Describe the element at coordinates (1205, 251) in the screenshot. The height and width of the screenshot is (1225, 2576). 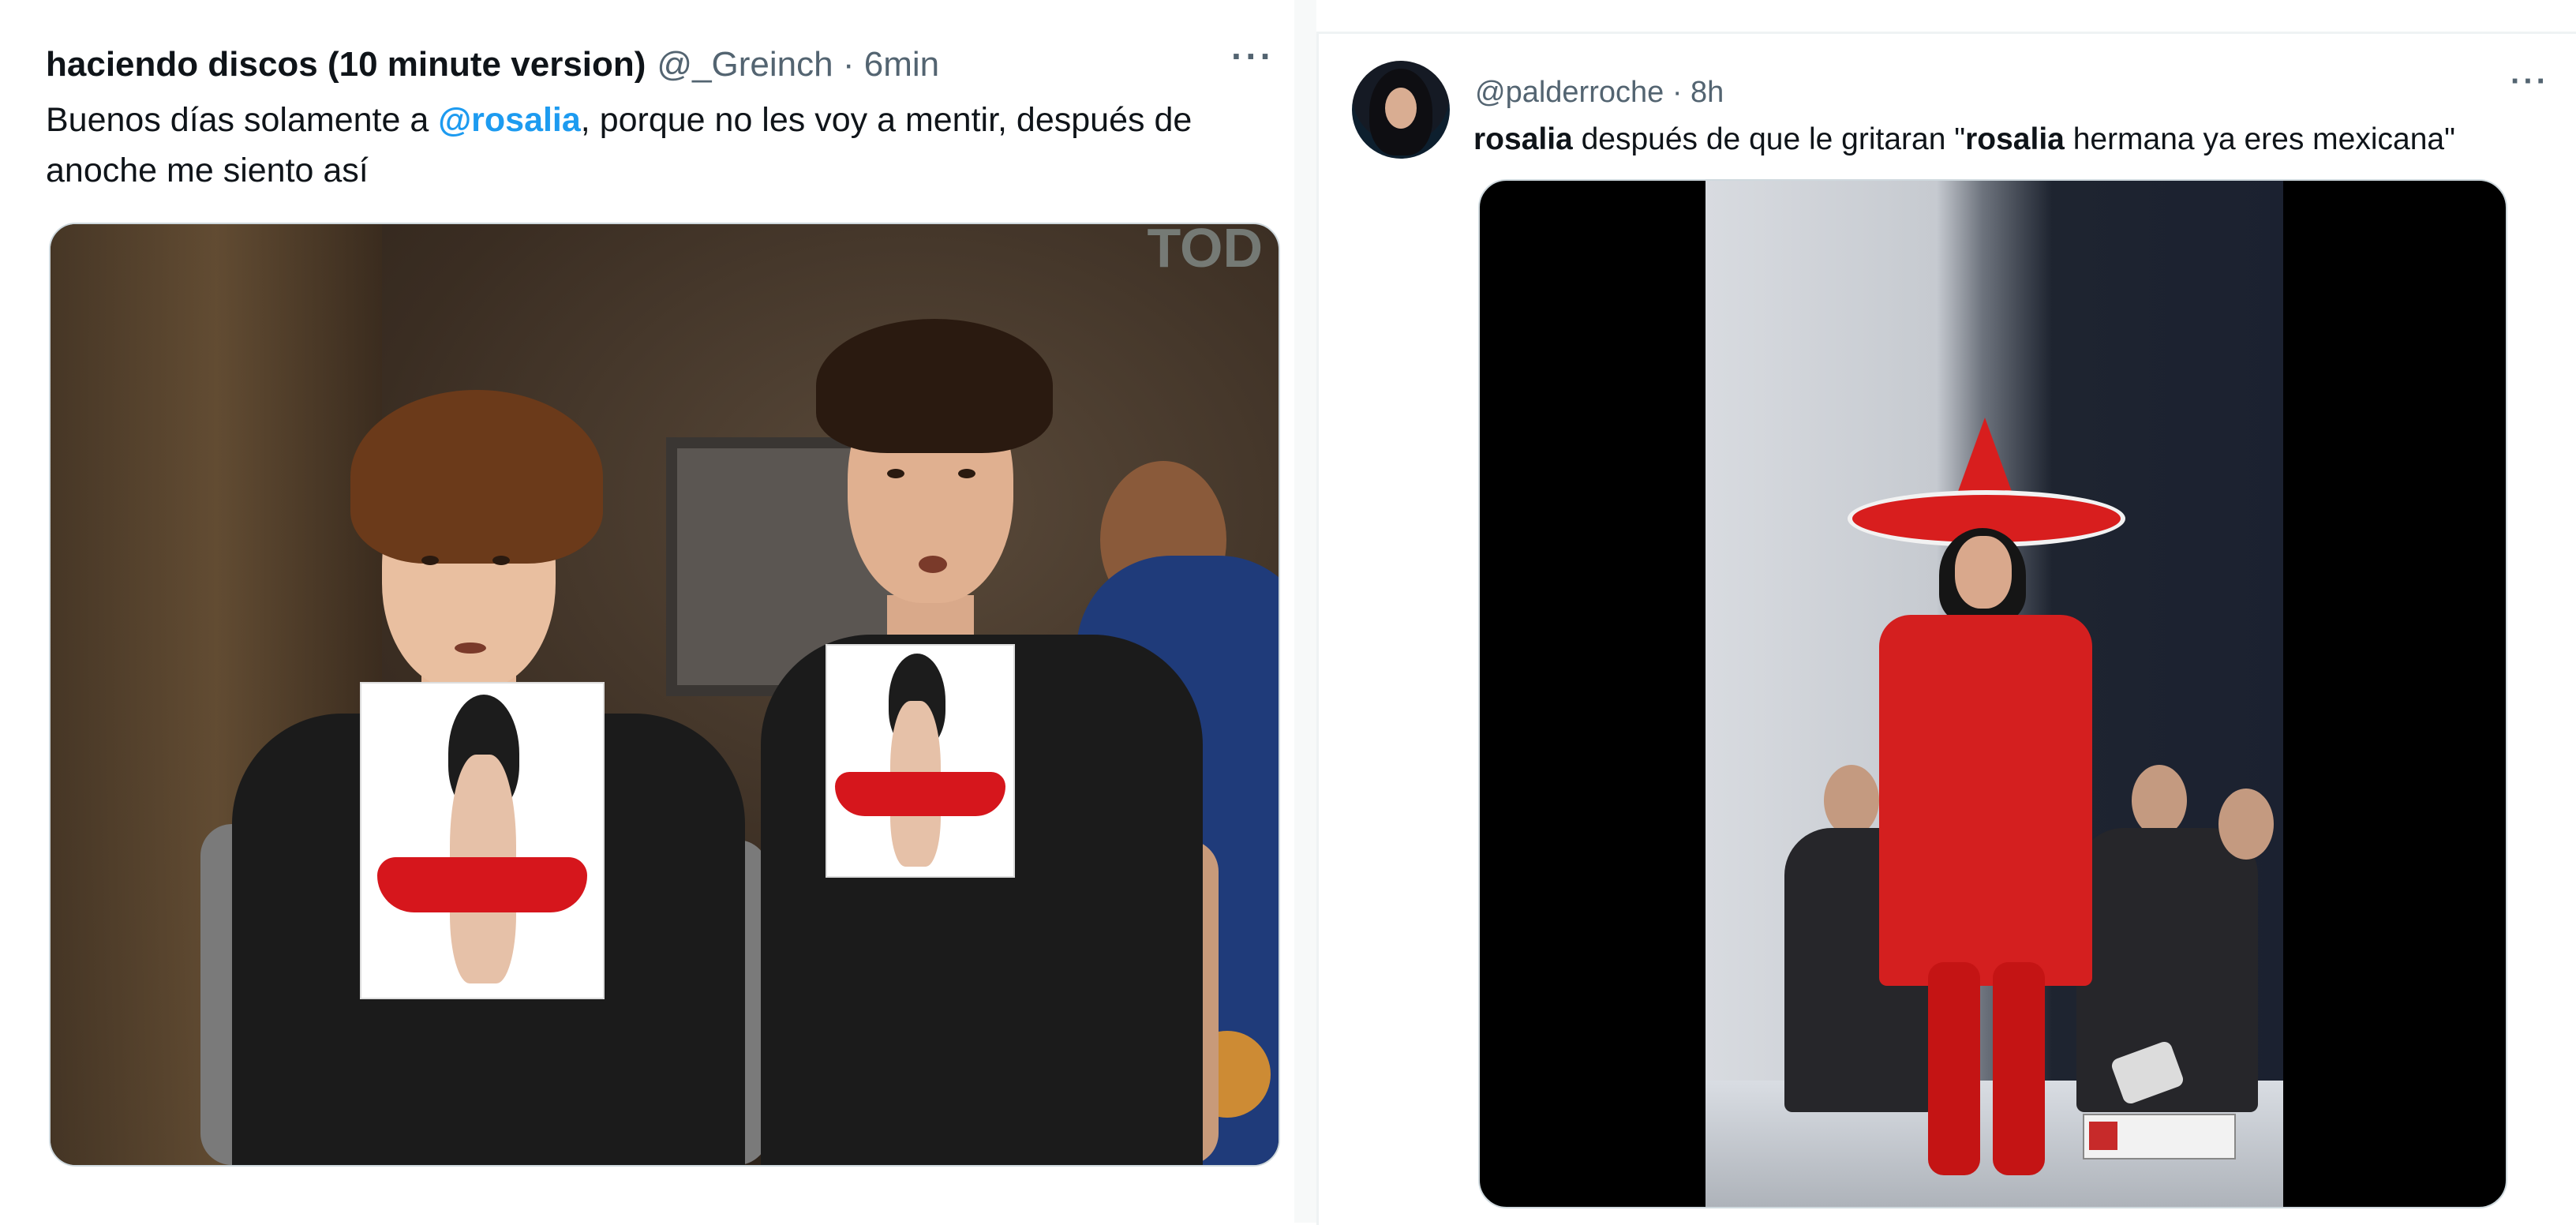
I see `tv-watermark: TOD` at that location.